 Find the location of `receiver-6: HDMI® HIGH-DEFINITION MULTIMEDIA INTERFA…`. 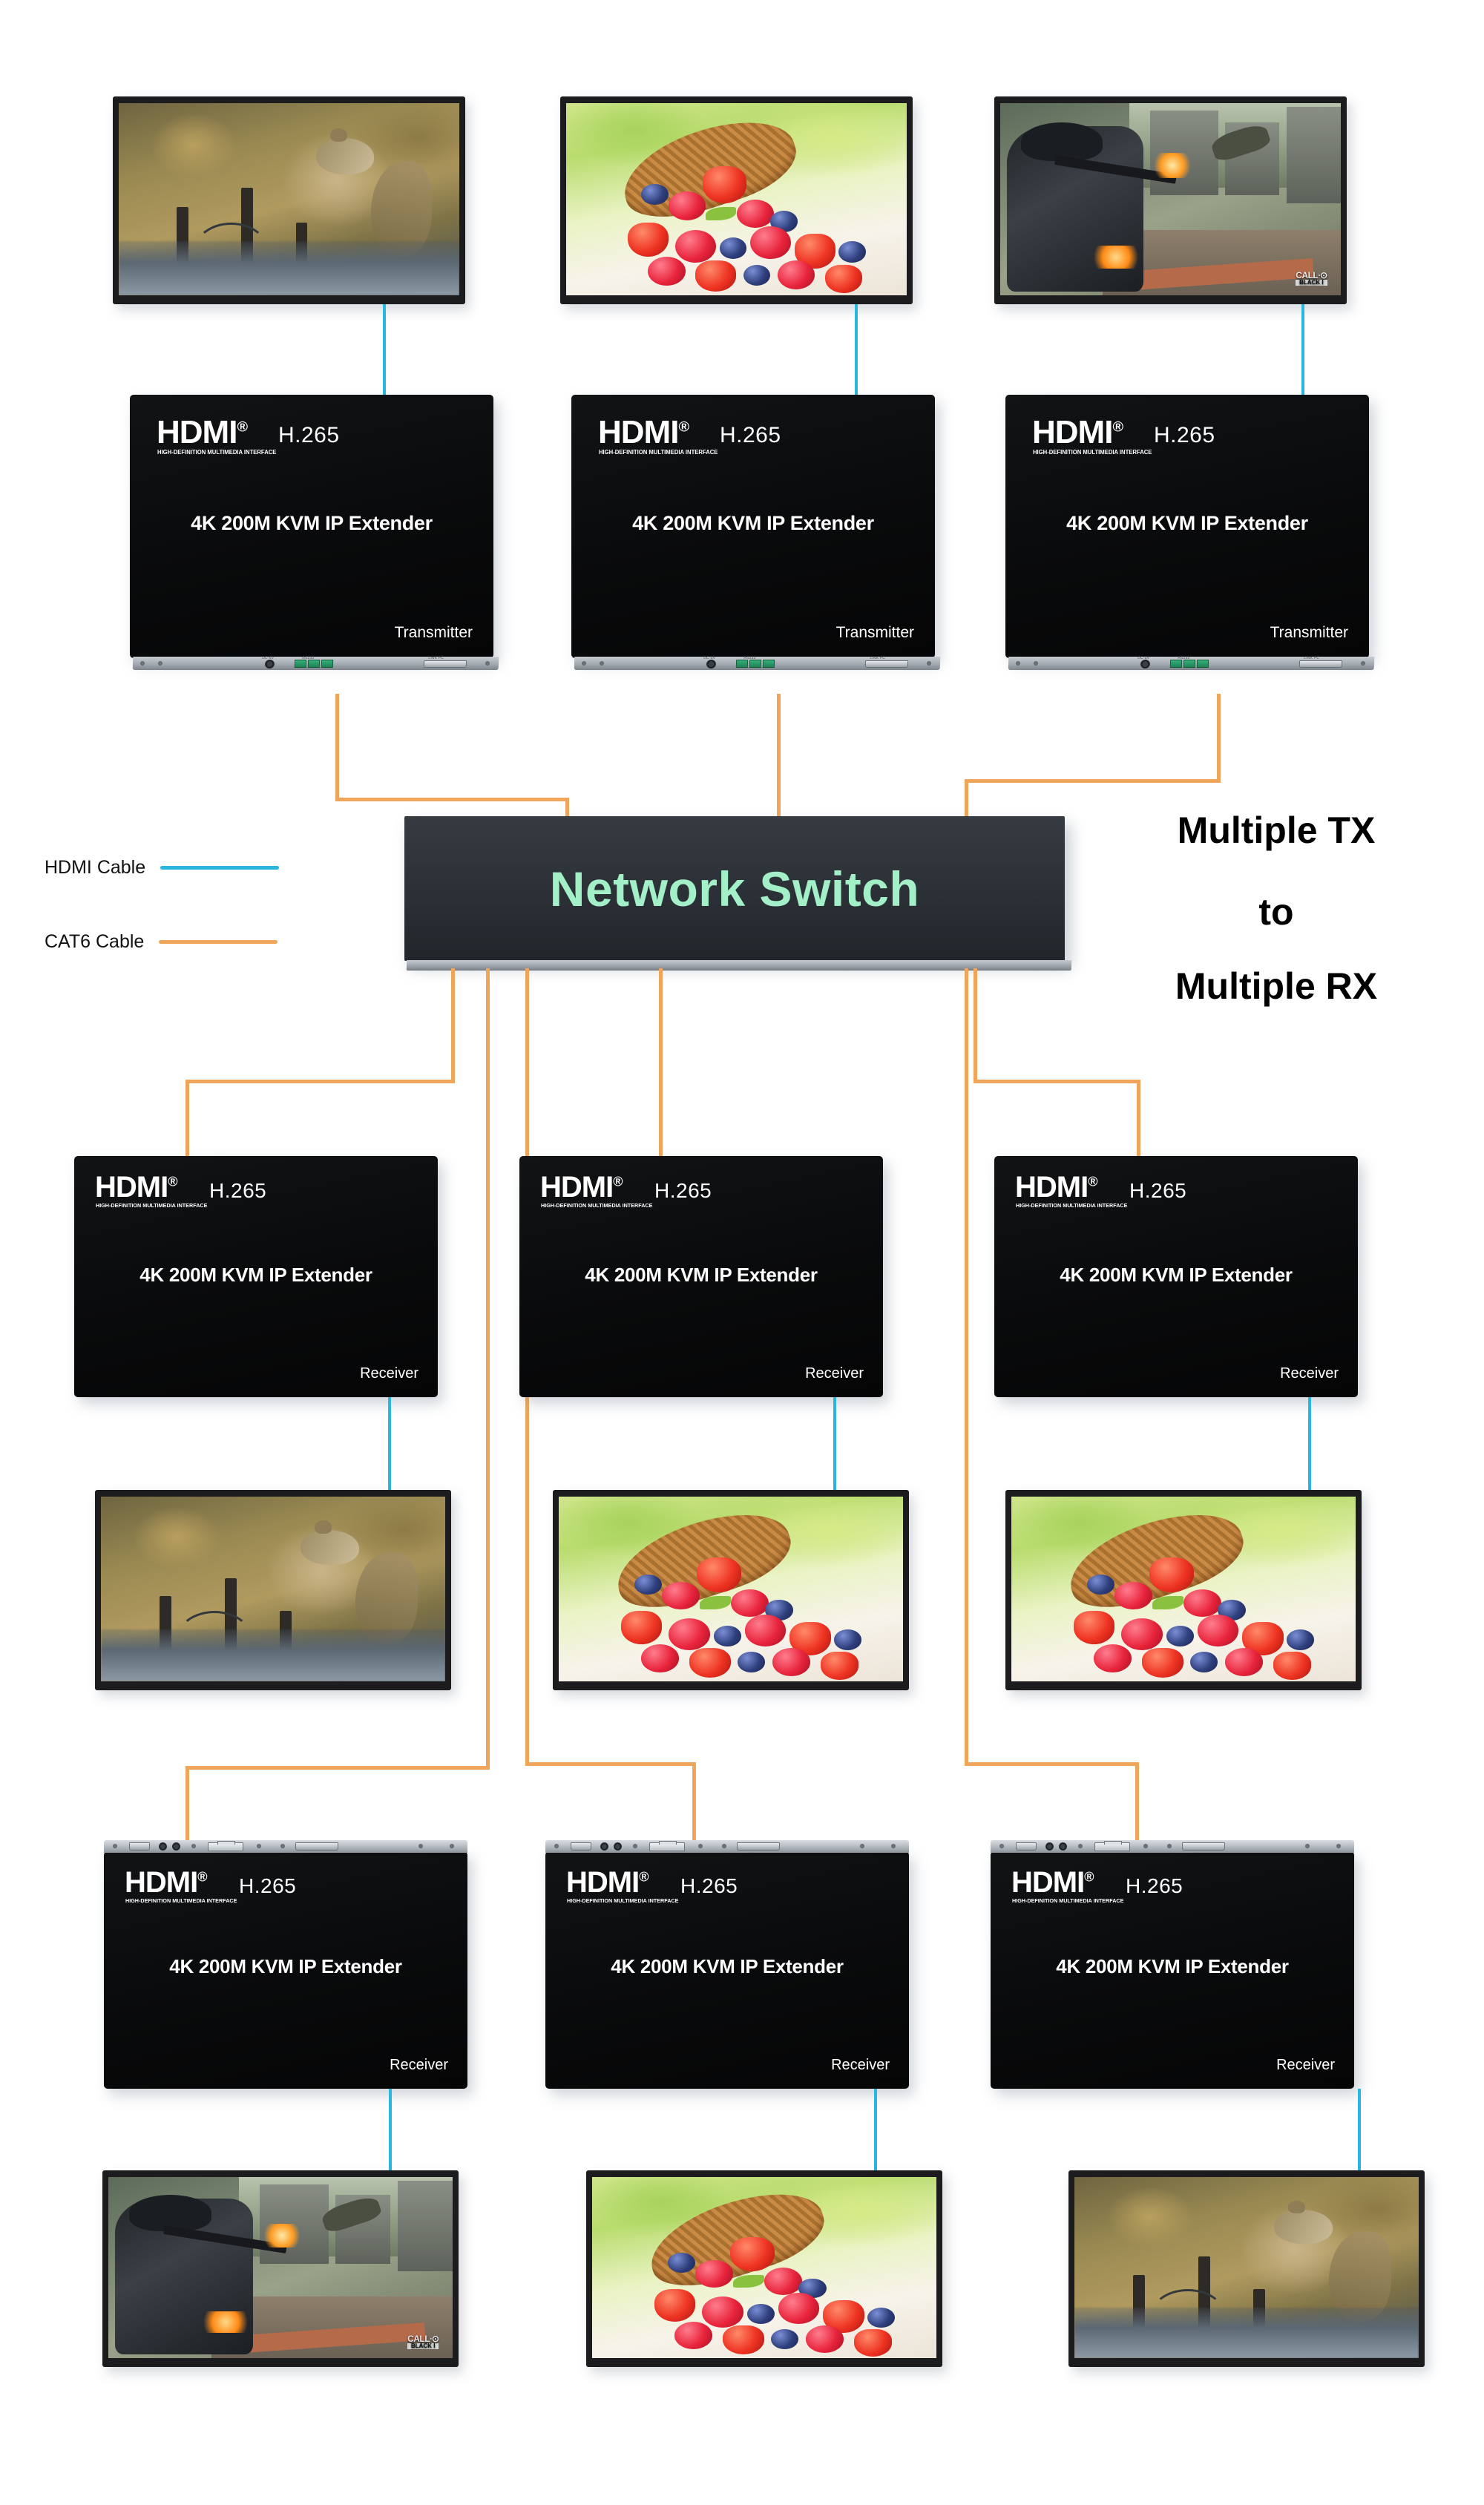

receiver-6: HDMI® HIGH-DEFINITION MULTIMEDIA INTERFA… is located at coordinates (1172, 1964).